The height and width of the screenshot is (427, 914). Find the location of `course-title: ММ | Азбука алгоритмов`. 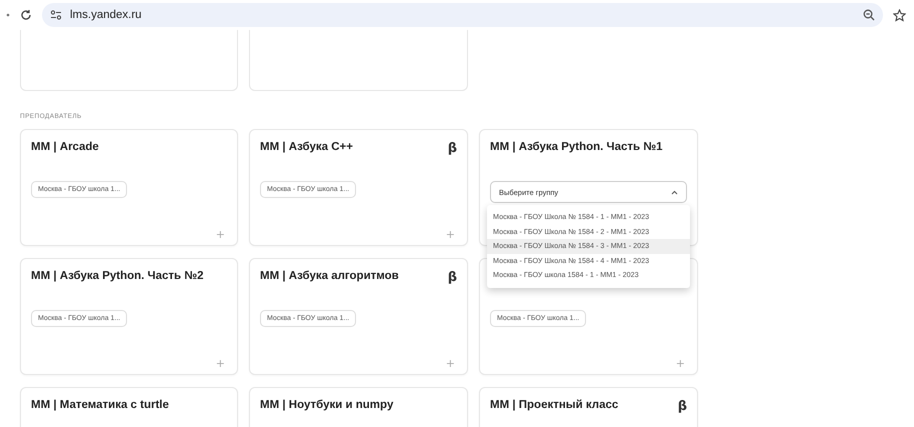

course-title: ММ | Азбука алгоритмов is located at coordinates (329, 276).